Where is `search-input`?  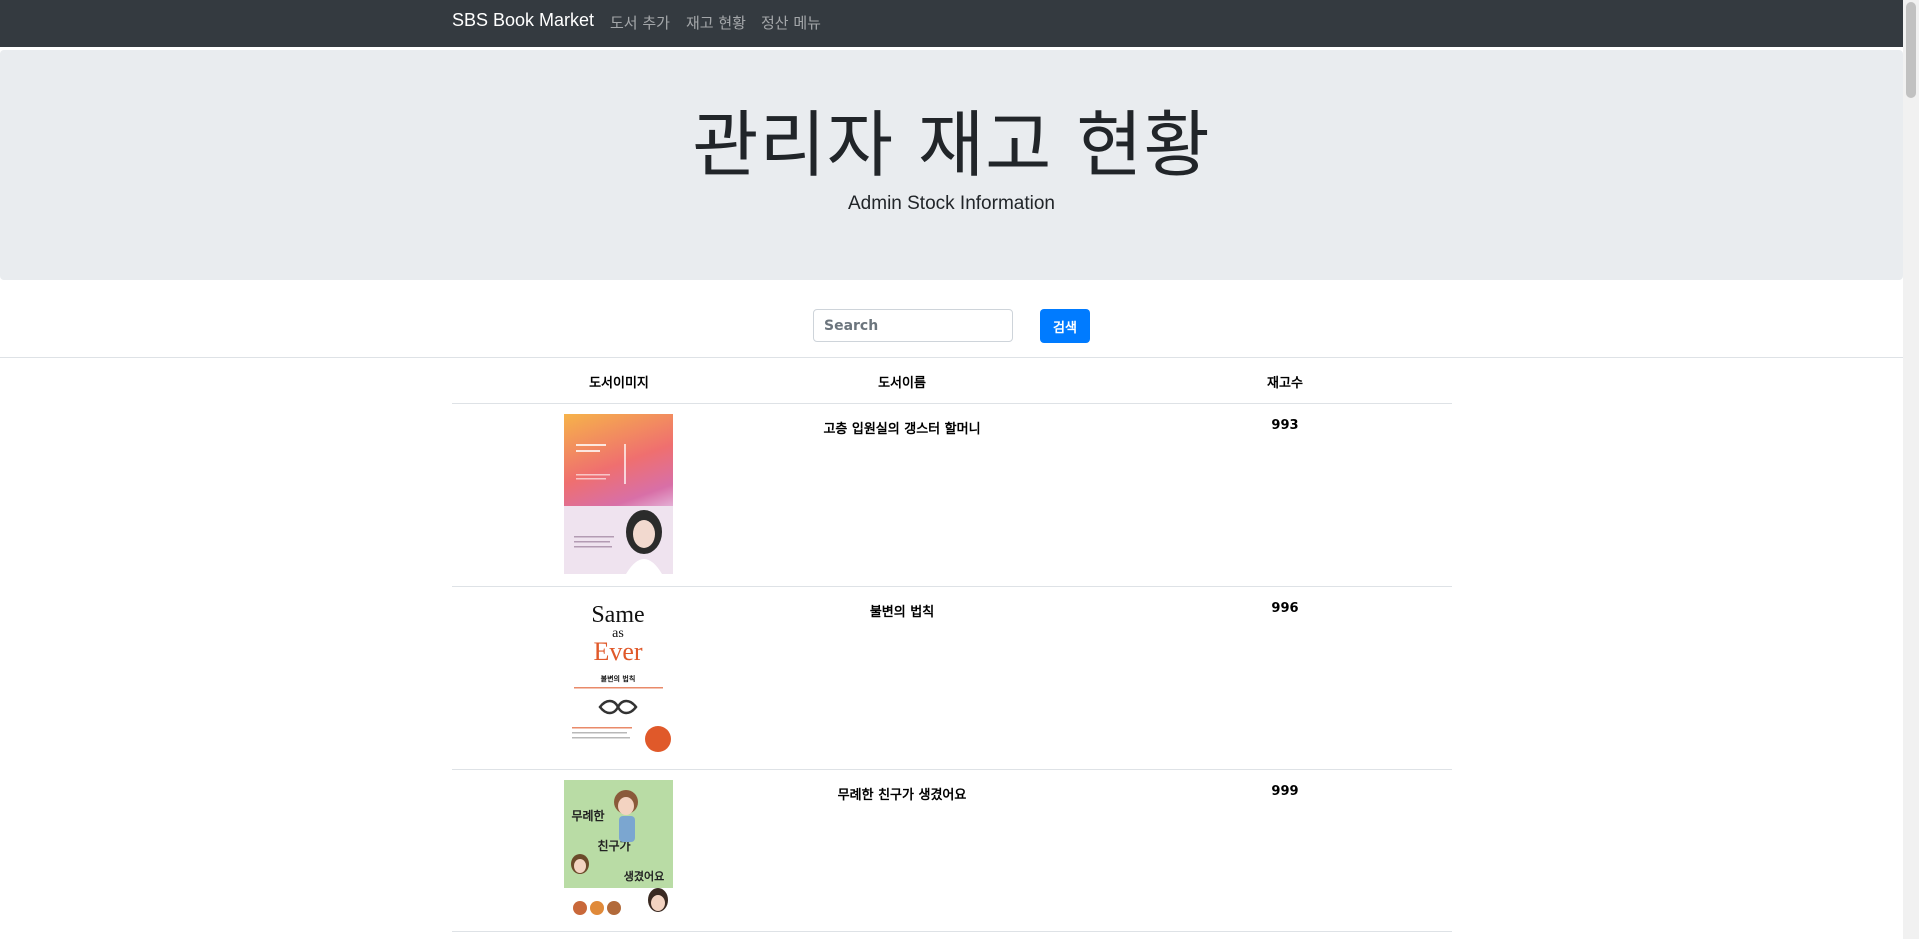
search-input is located at coordinates (913, 325).